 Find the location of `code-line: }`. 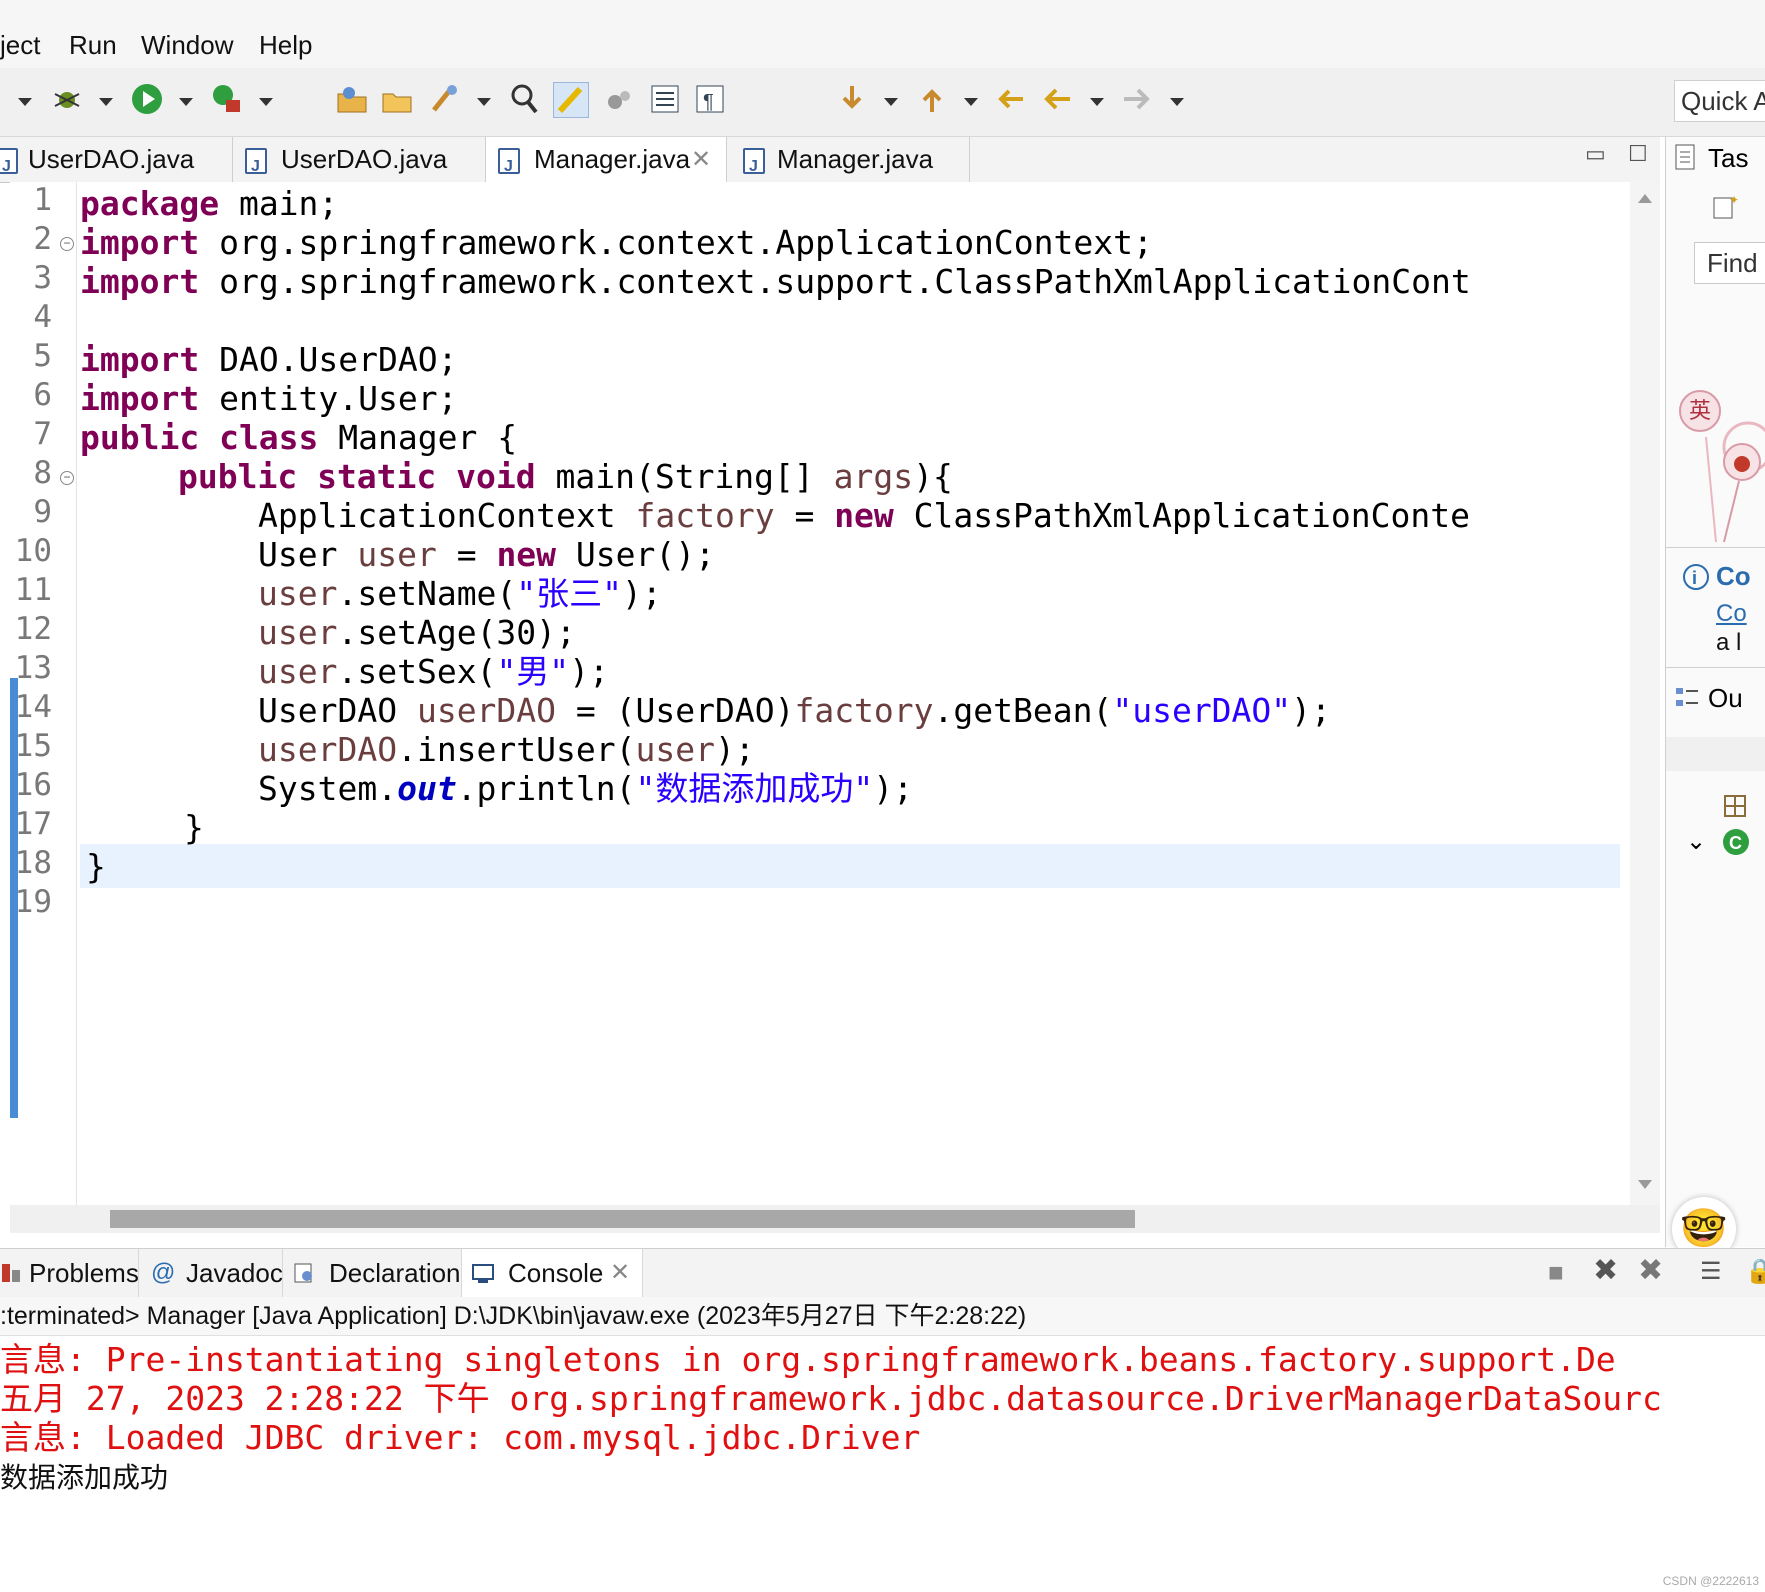

code-line: } is located at coordinates (96, 866).